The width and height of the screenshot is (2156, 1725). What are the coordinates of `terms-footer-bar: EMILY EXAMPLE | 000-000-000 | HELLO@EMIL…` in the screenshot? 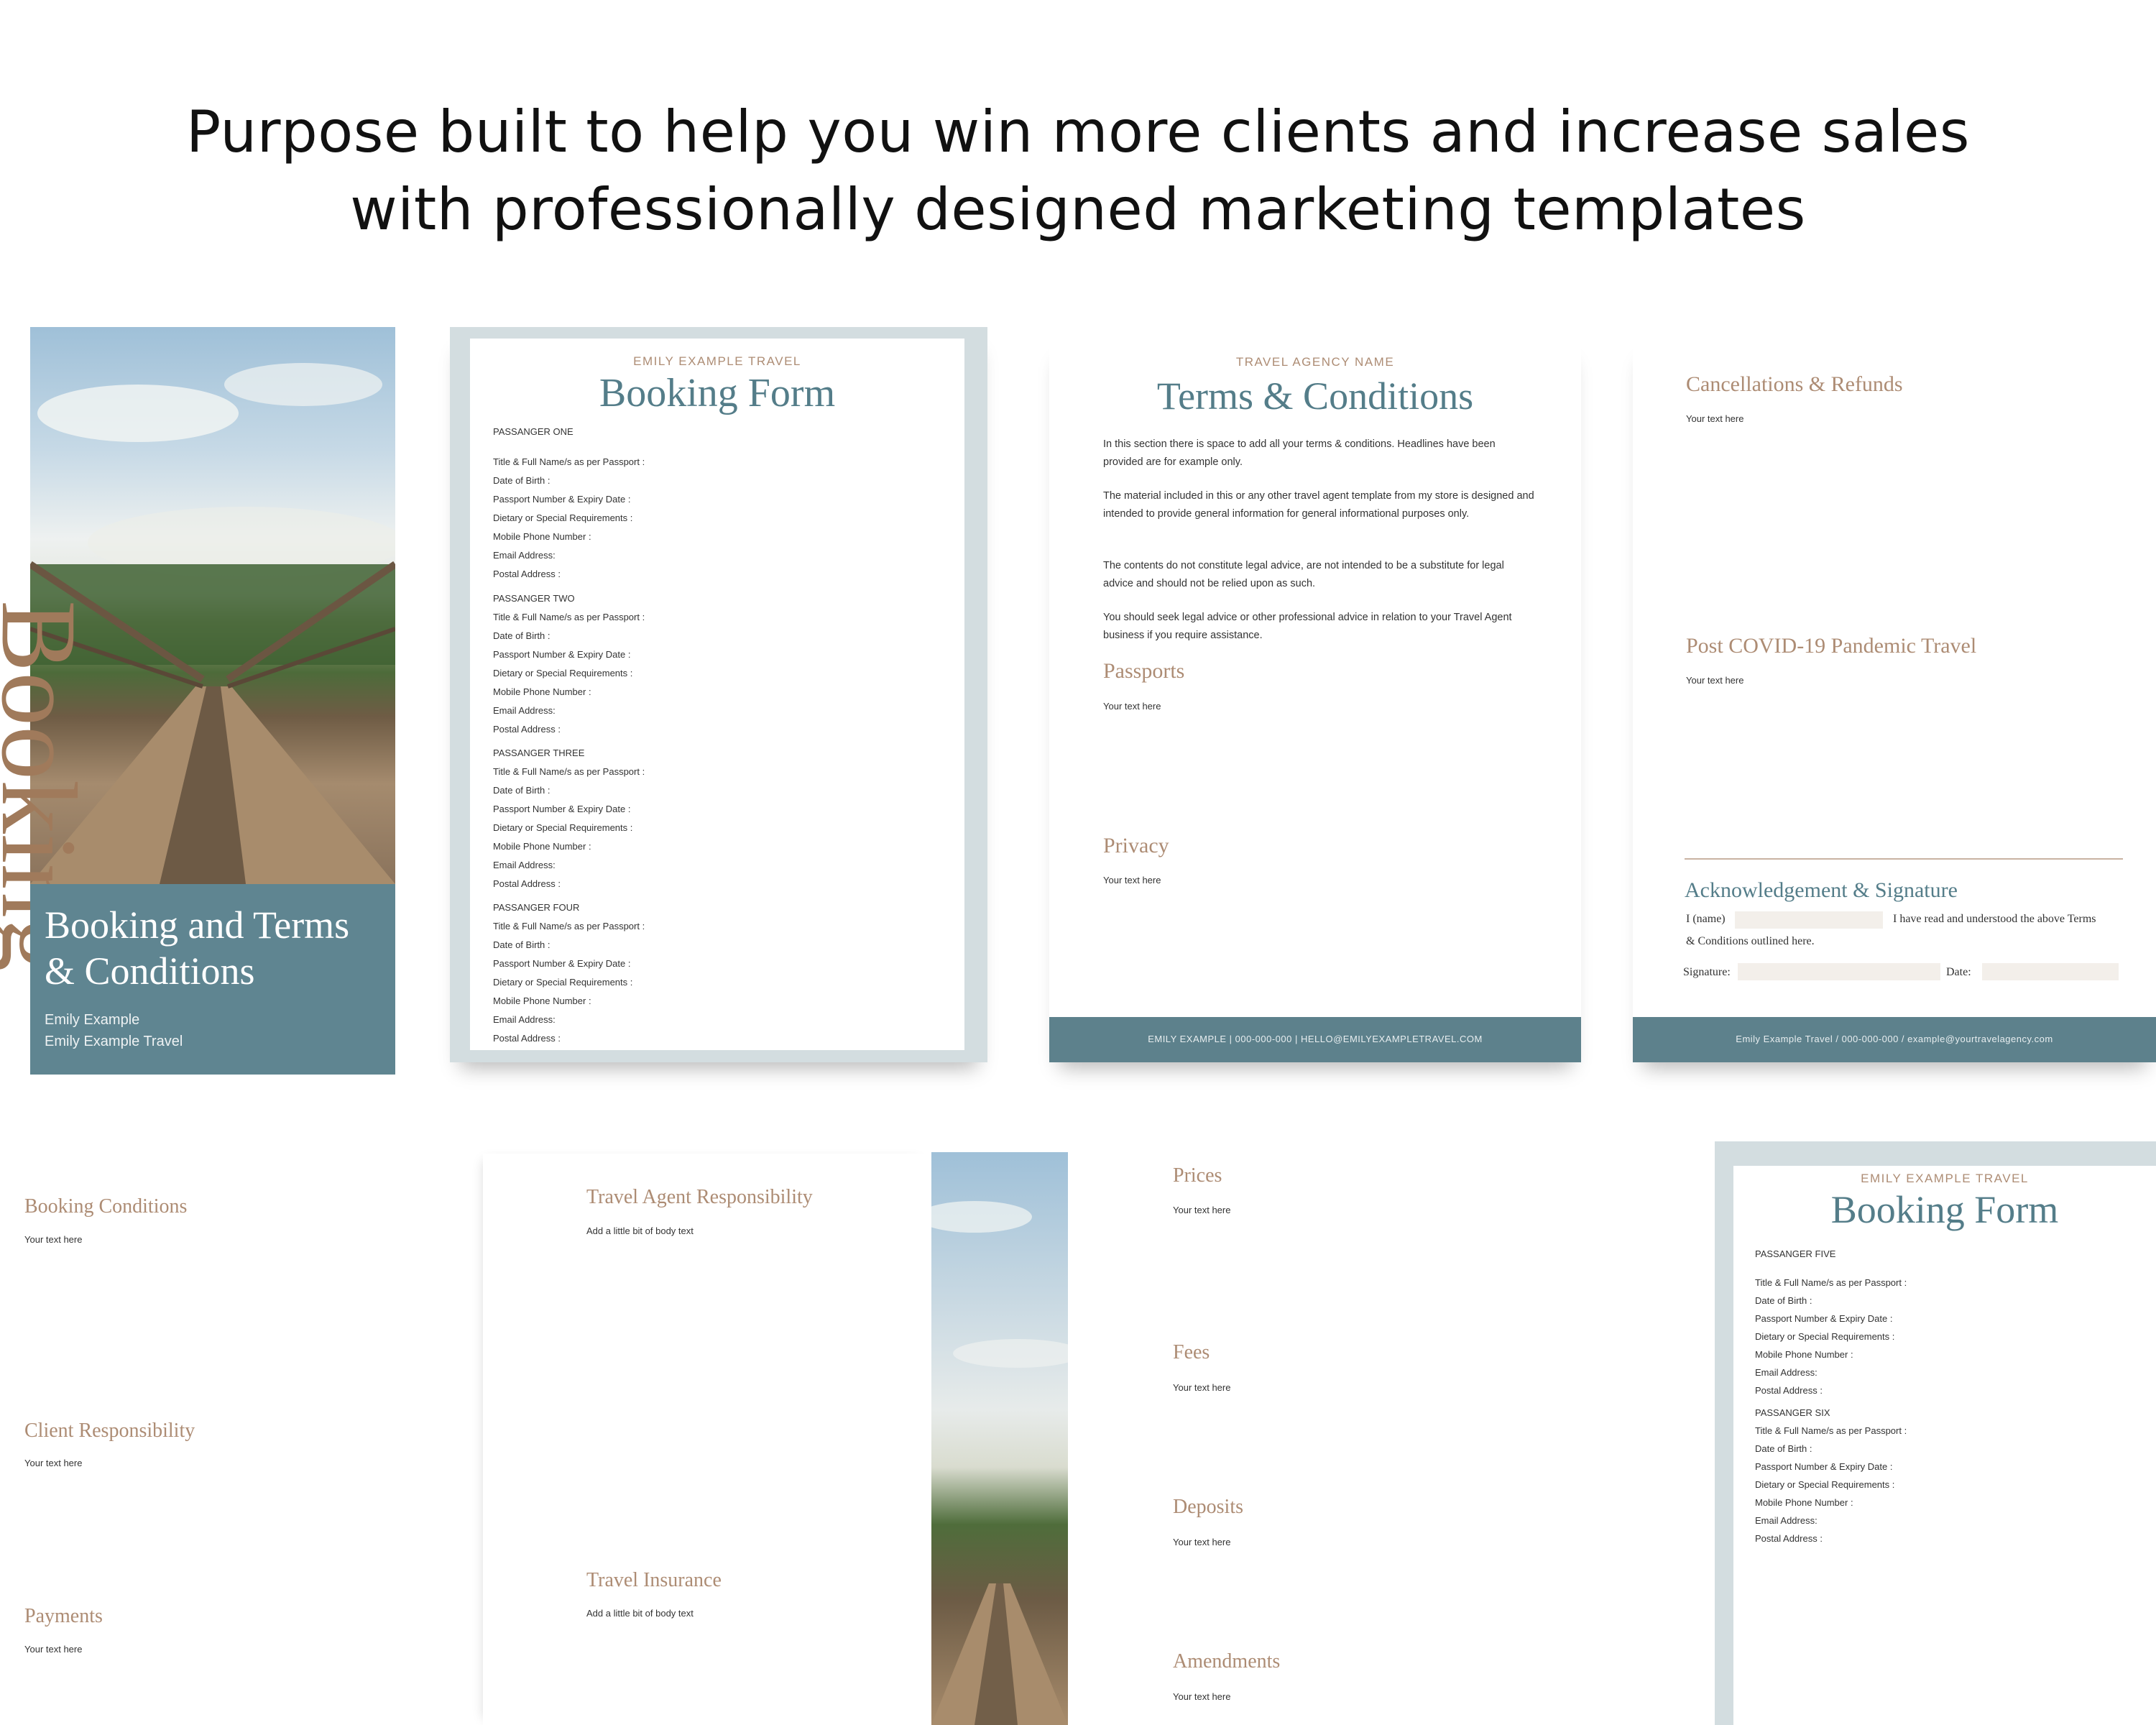 It's located at (1315, 1039).